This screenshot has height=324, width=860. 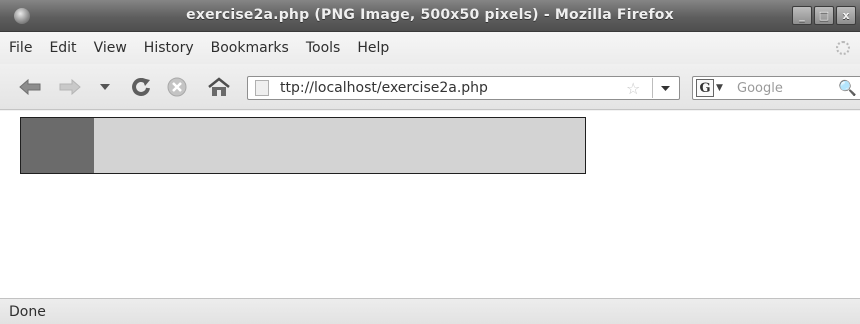 I want to click on home-icon, so click(x=219, y=86).